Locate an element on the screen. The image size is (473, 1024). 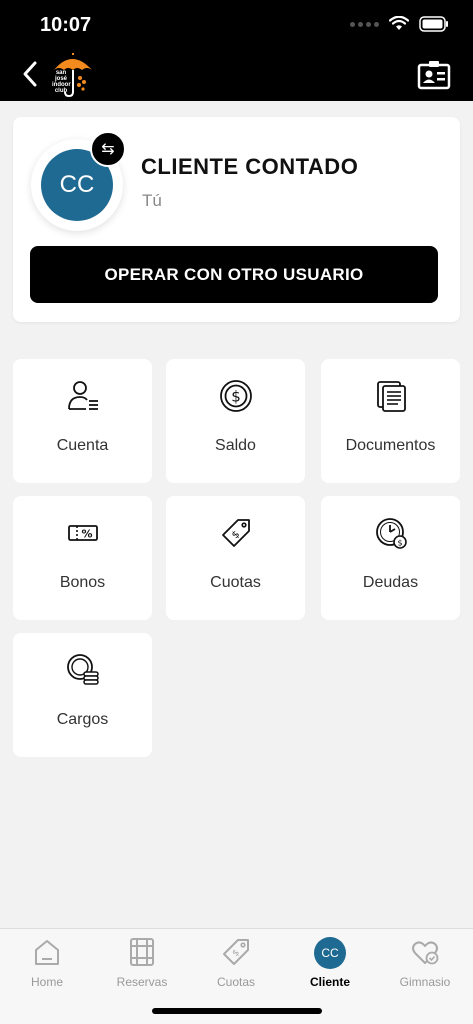
ticket-percent-icon: % is located at coordinates (83, 533).